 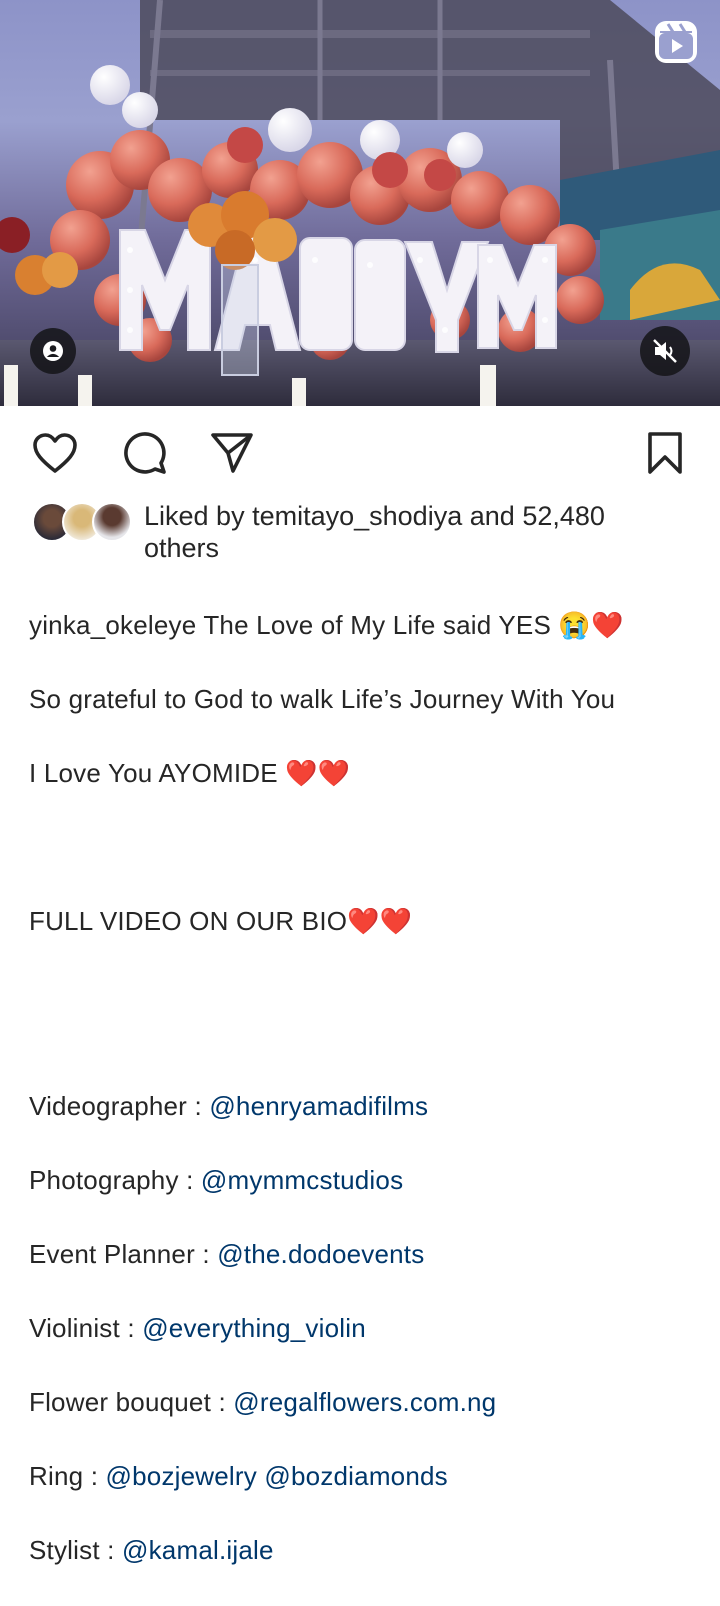 I want to click on reels-icon, so click(x=676, y=42).